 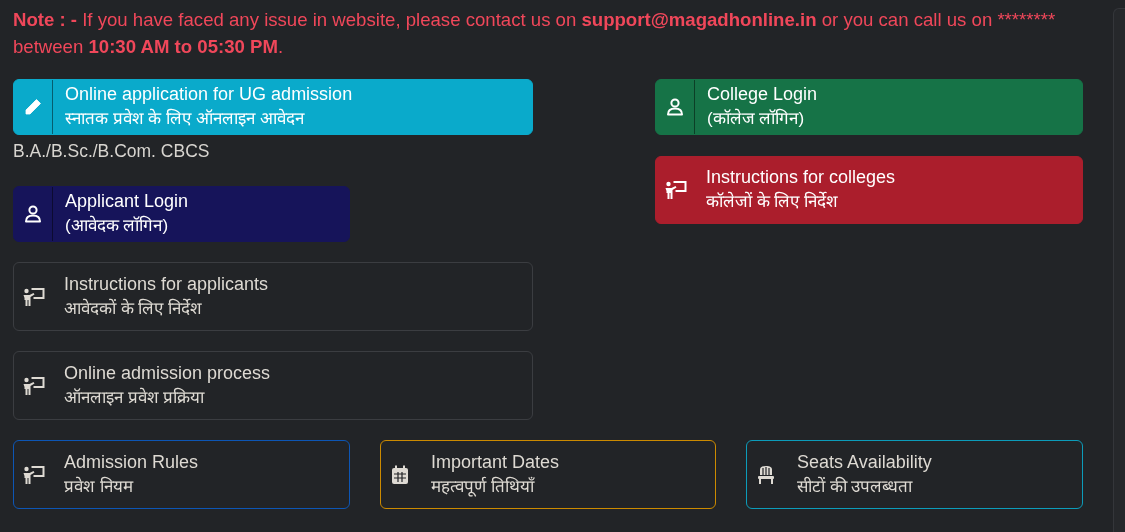 What do you see at coordinates (117, 225) in the screenshot?
I see `card-subtitle: (आवेदक लॉगिन)` at bounding box center [117, 225].